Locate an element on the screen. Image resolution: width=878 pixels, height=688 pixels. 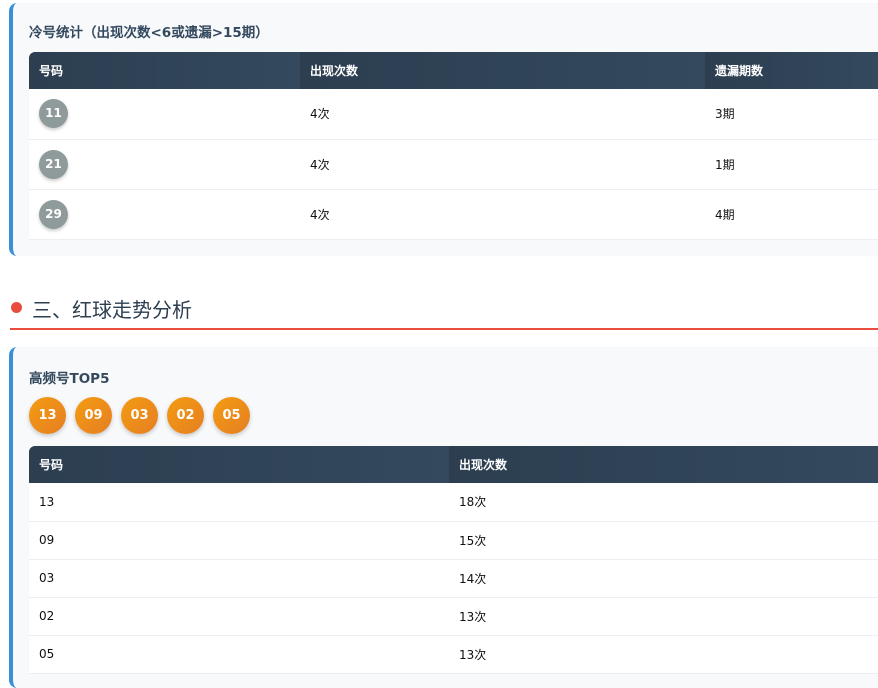
hot-ball: 03 is located at coordinates (139, 415).